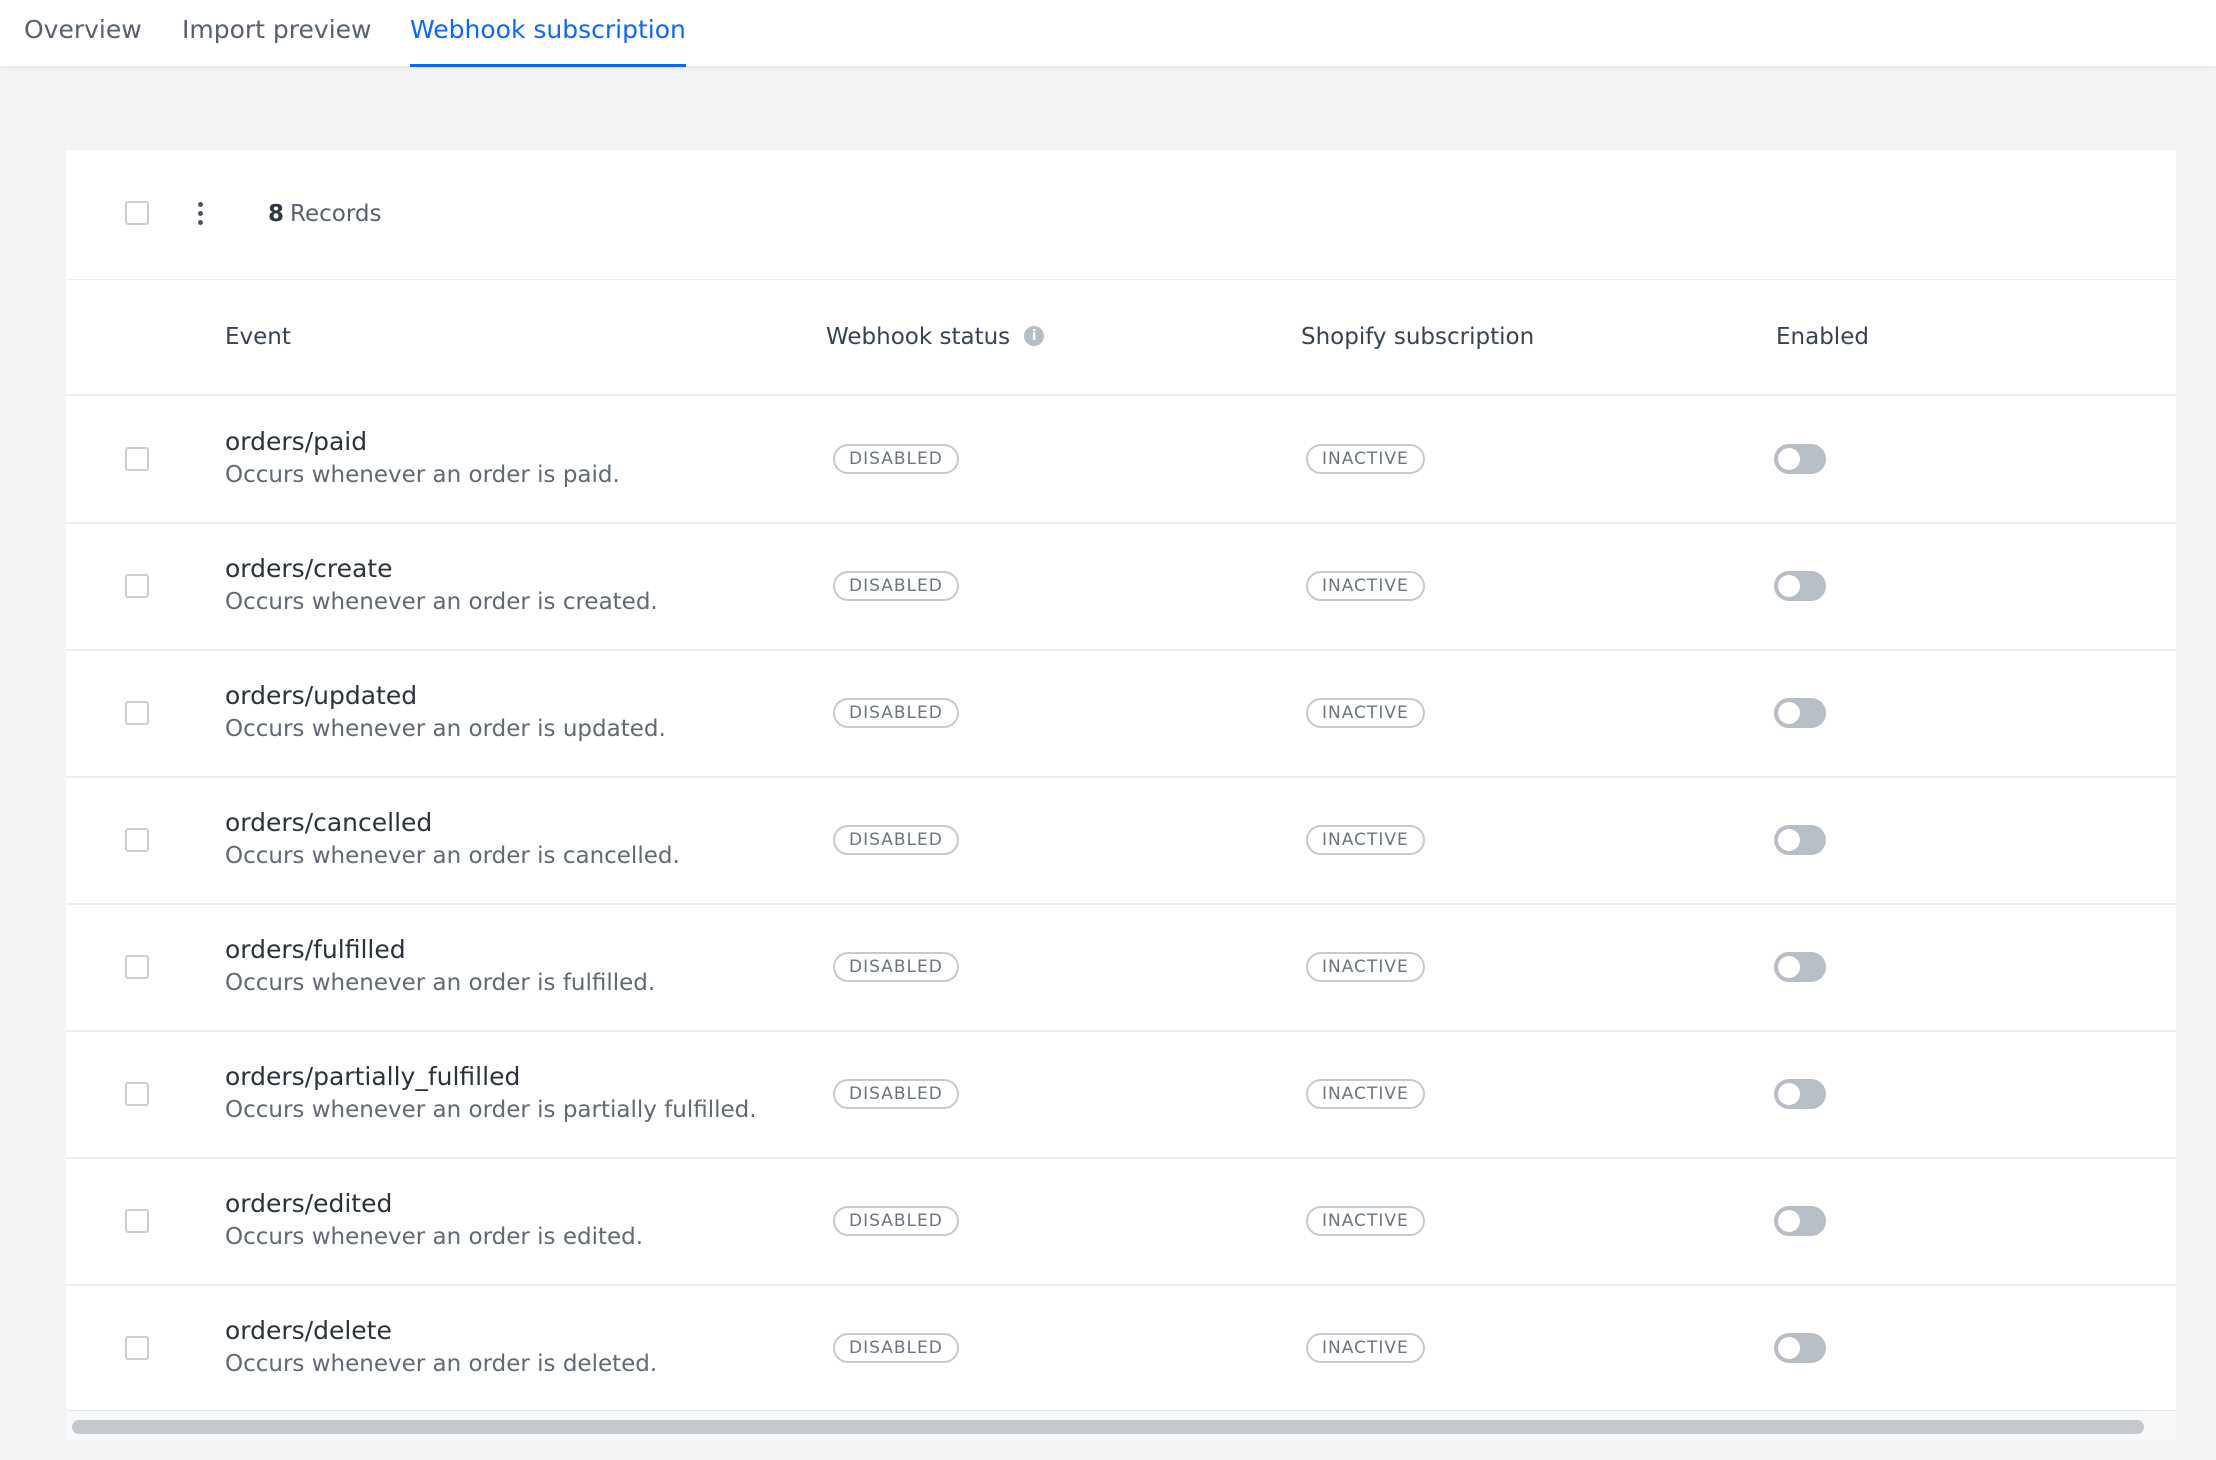  Describe the element at coordinates (452, 856) in the screenshot. I see `event-description: Occurs whenever an order is cancelled.` at that location.